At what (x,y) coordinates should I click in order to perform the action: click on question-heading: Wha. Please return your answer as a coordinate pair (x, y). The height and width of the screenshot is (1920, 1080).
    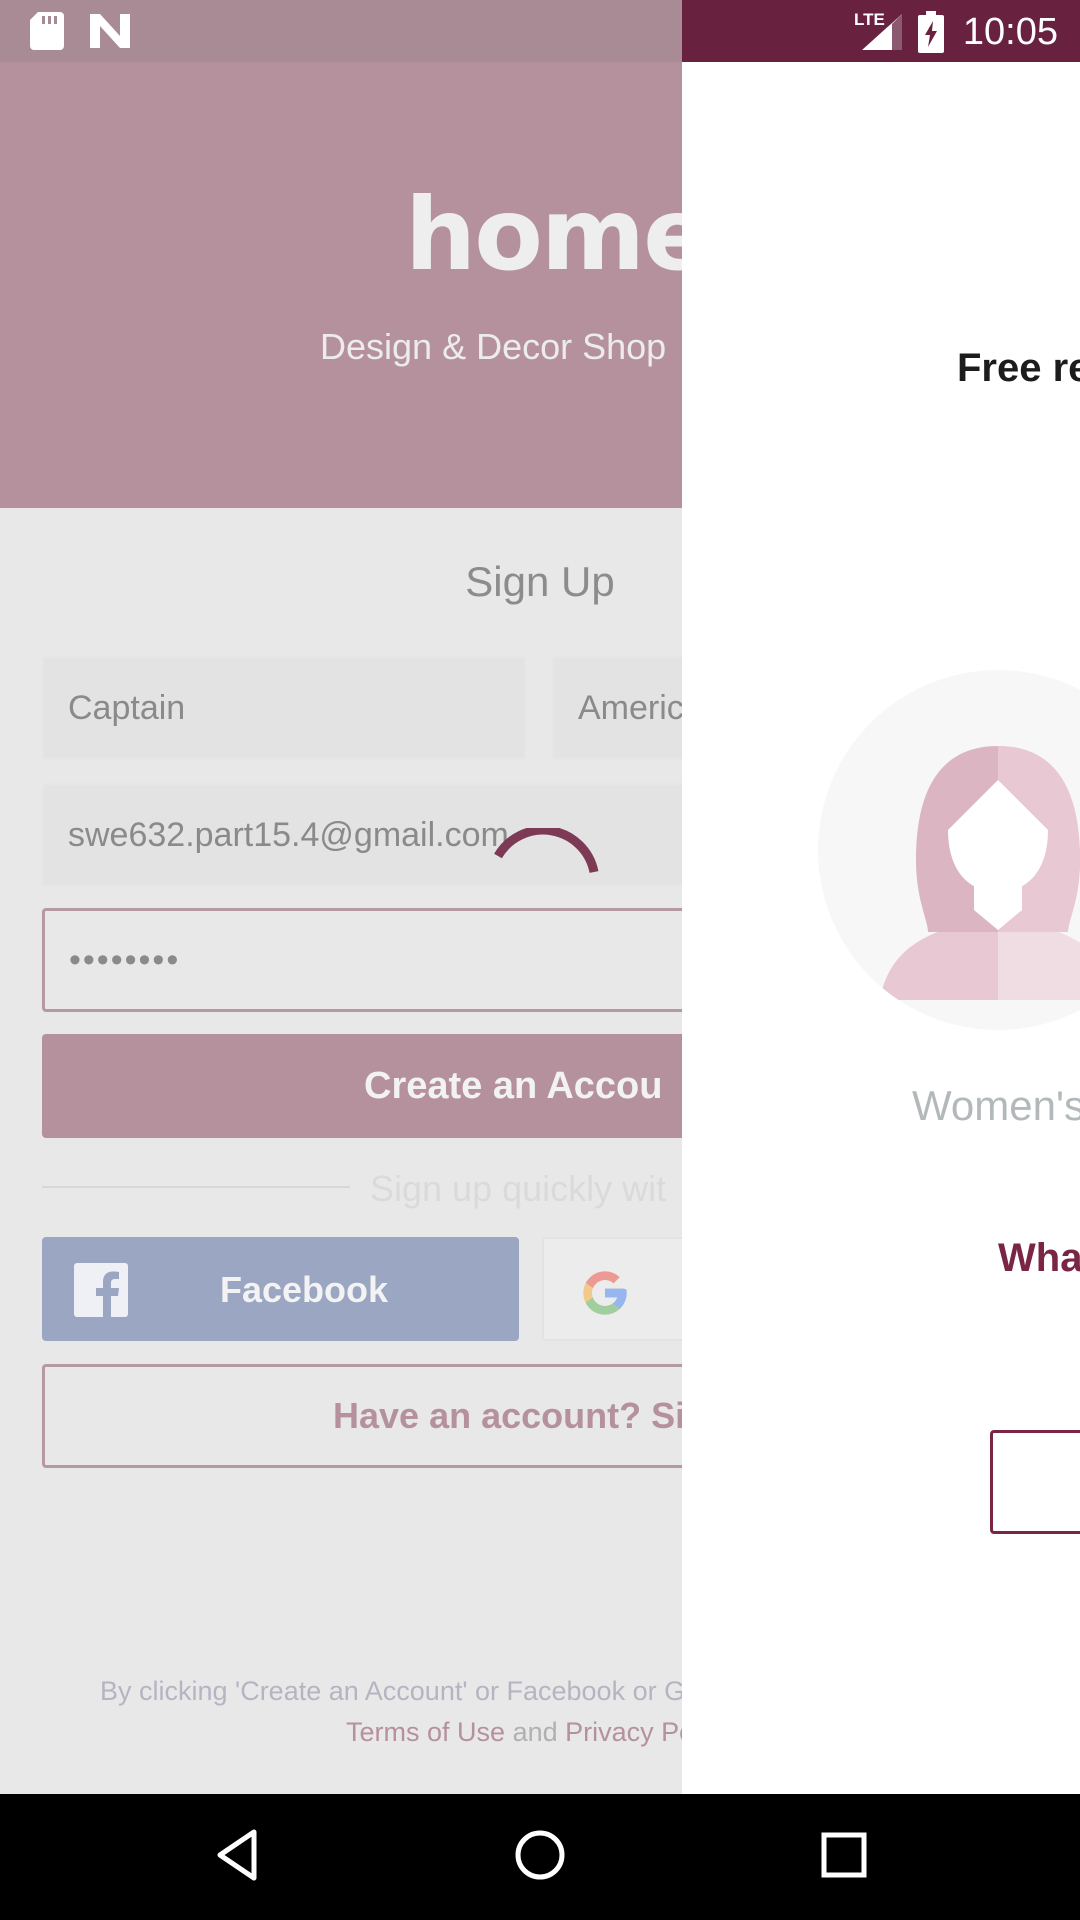
    Looking at the image, I should click on (1039, 1258).